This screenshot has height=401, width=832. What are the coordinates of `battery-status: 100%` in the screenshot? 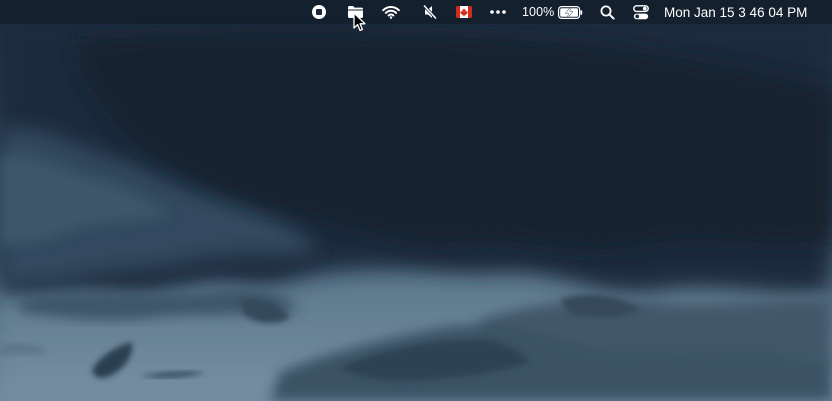 It's located at (553, 12).